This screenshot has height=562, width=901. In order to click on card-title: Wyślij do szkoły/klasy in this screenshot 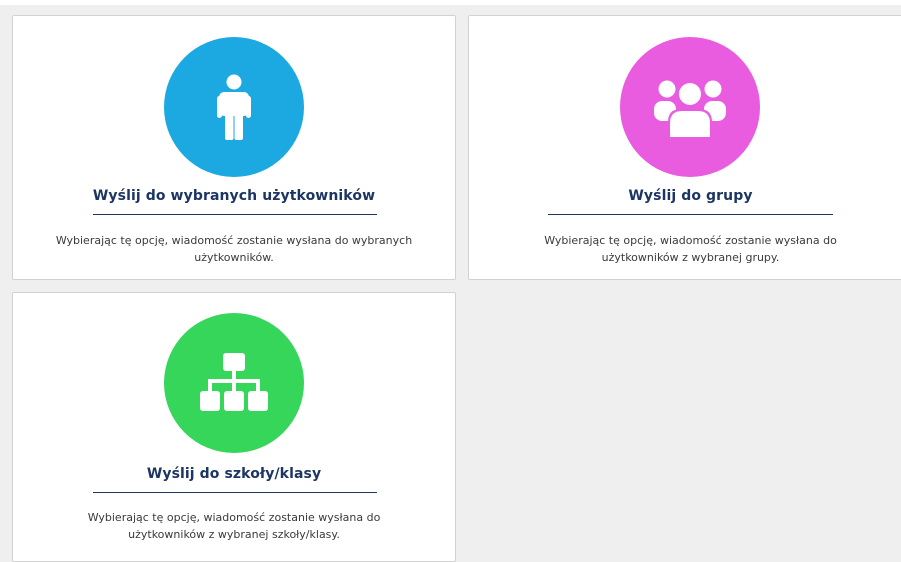, I will do `click(234, 474)`.